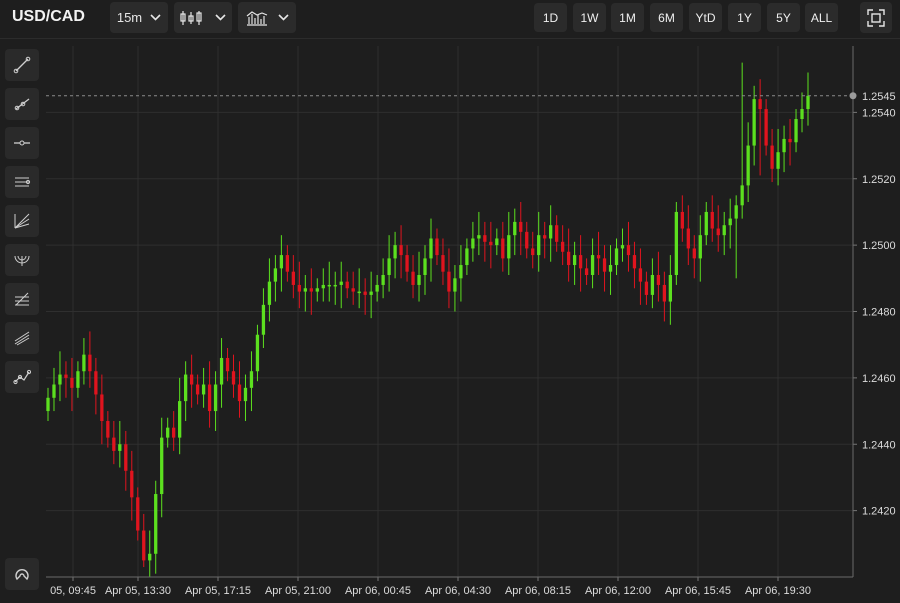 The width and height of the screenshot is (900, 603). Describe the element at coordinates (22, 182) in the screenshot. I see `parallel-channel-tool-button` at that location.